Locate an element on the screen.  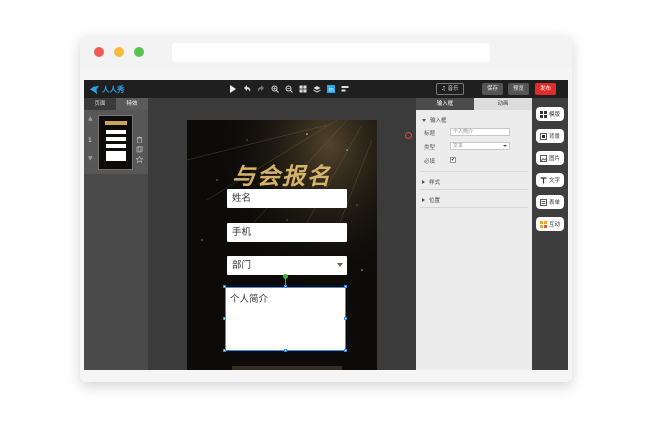
rotate-handle is located at coordinates (285, 276).